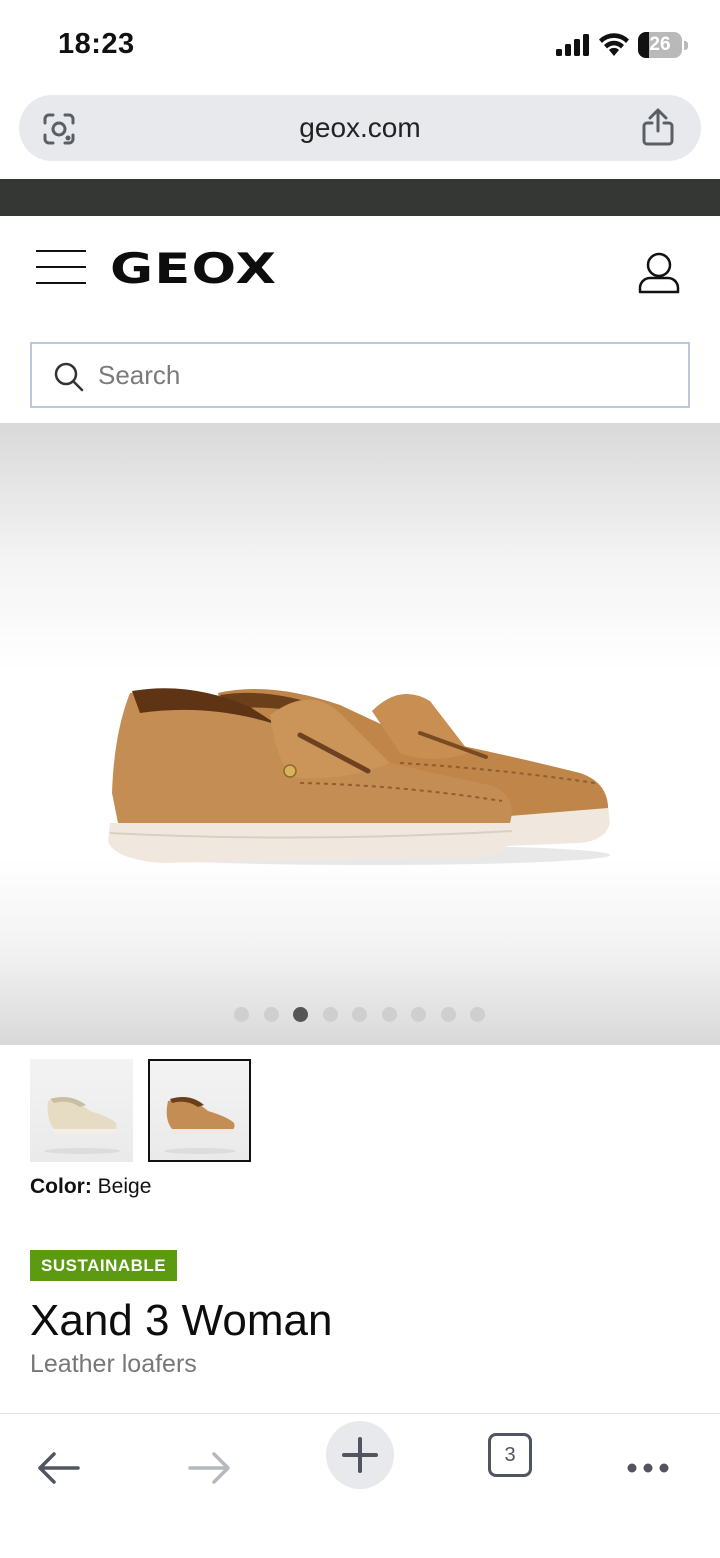 Image resolution: width=720 pixels, height=1558 pixels. I want to click on promo-strip, so click(360, 197).